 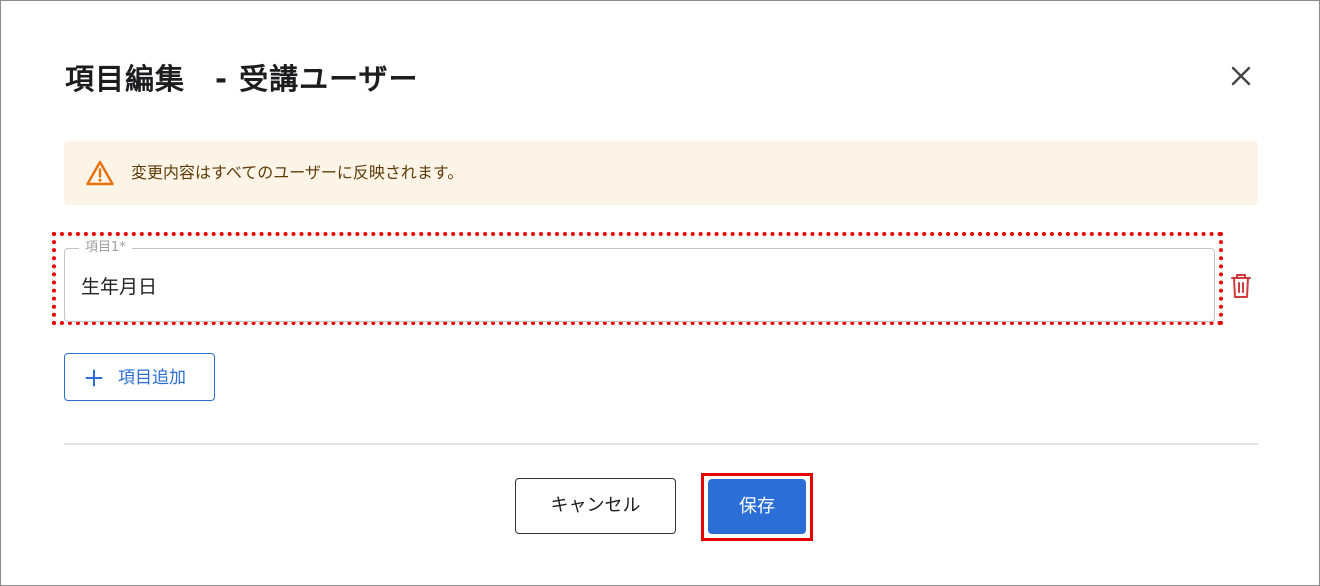 What do you see at coordinates (94, 378) in the screenshot?
I see `plus-icon` at bounding box center [94, 378].